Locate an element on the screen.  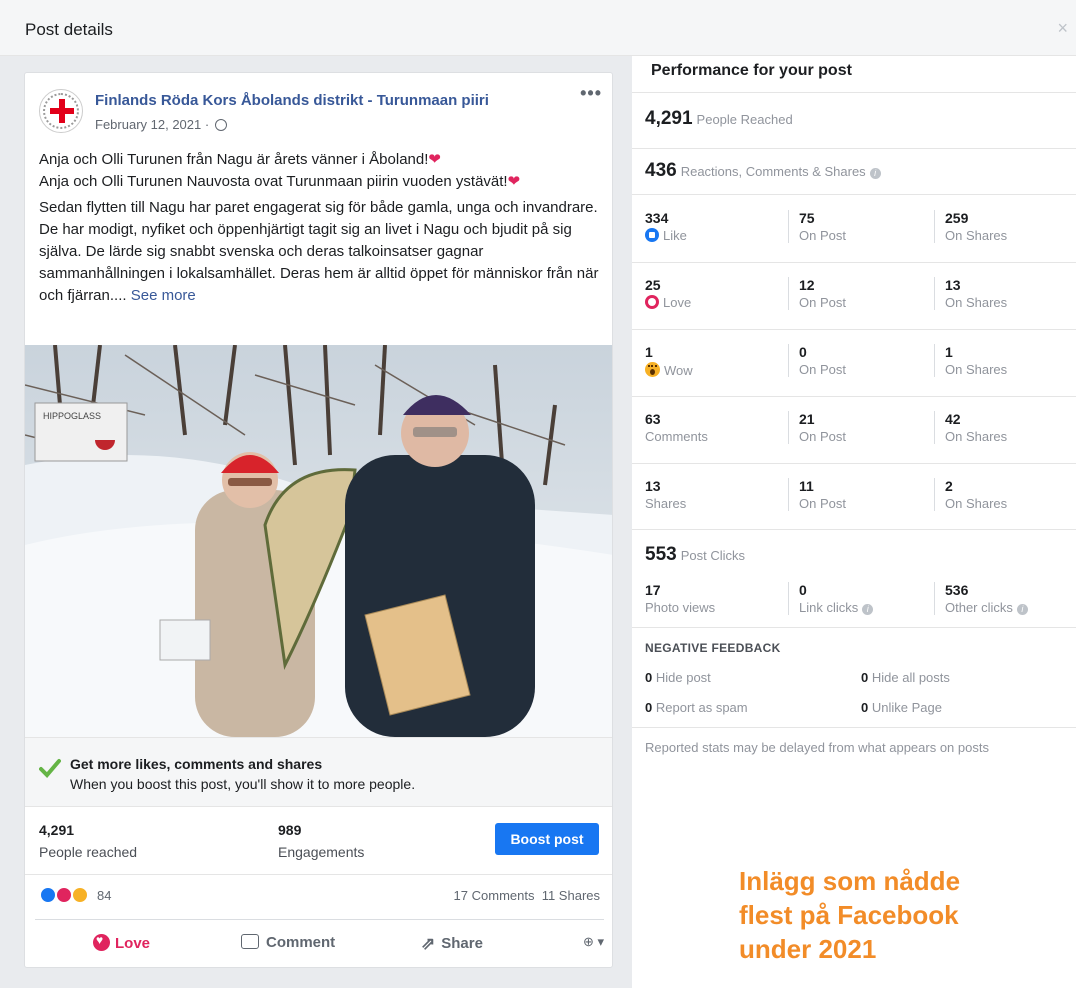
unlike-page-stat: 0 Unlike Page is located at coordinates (901, 707).